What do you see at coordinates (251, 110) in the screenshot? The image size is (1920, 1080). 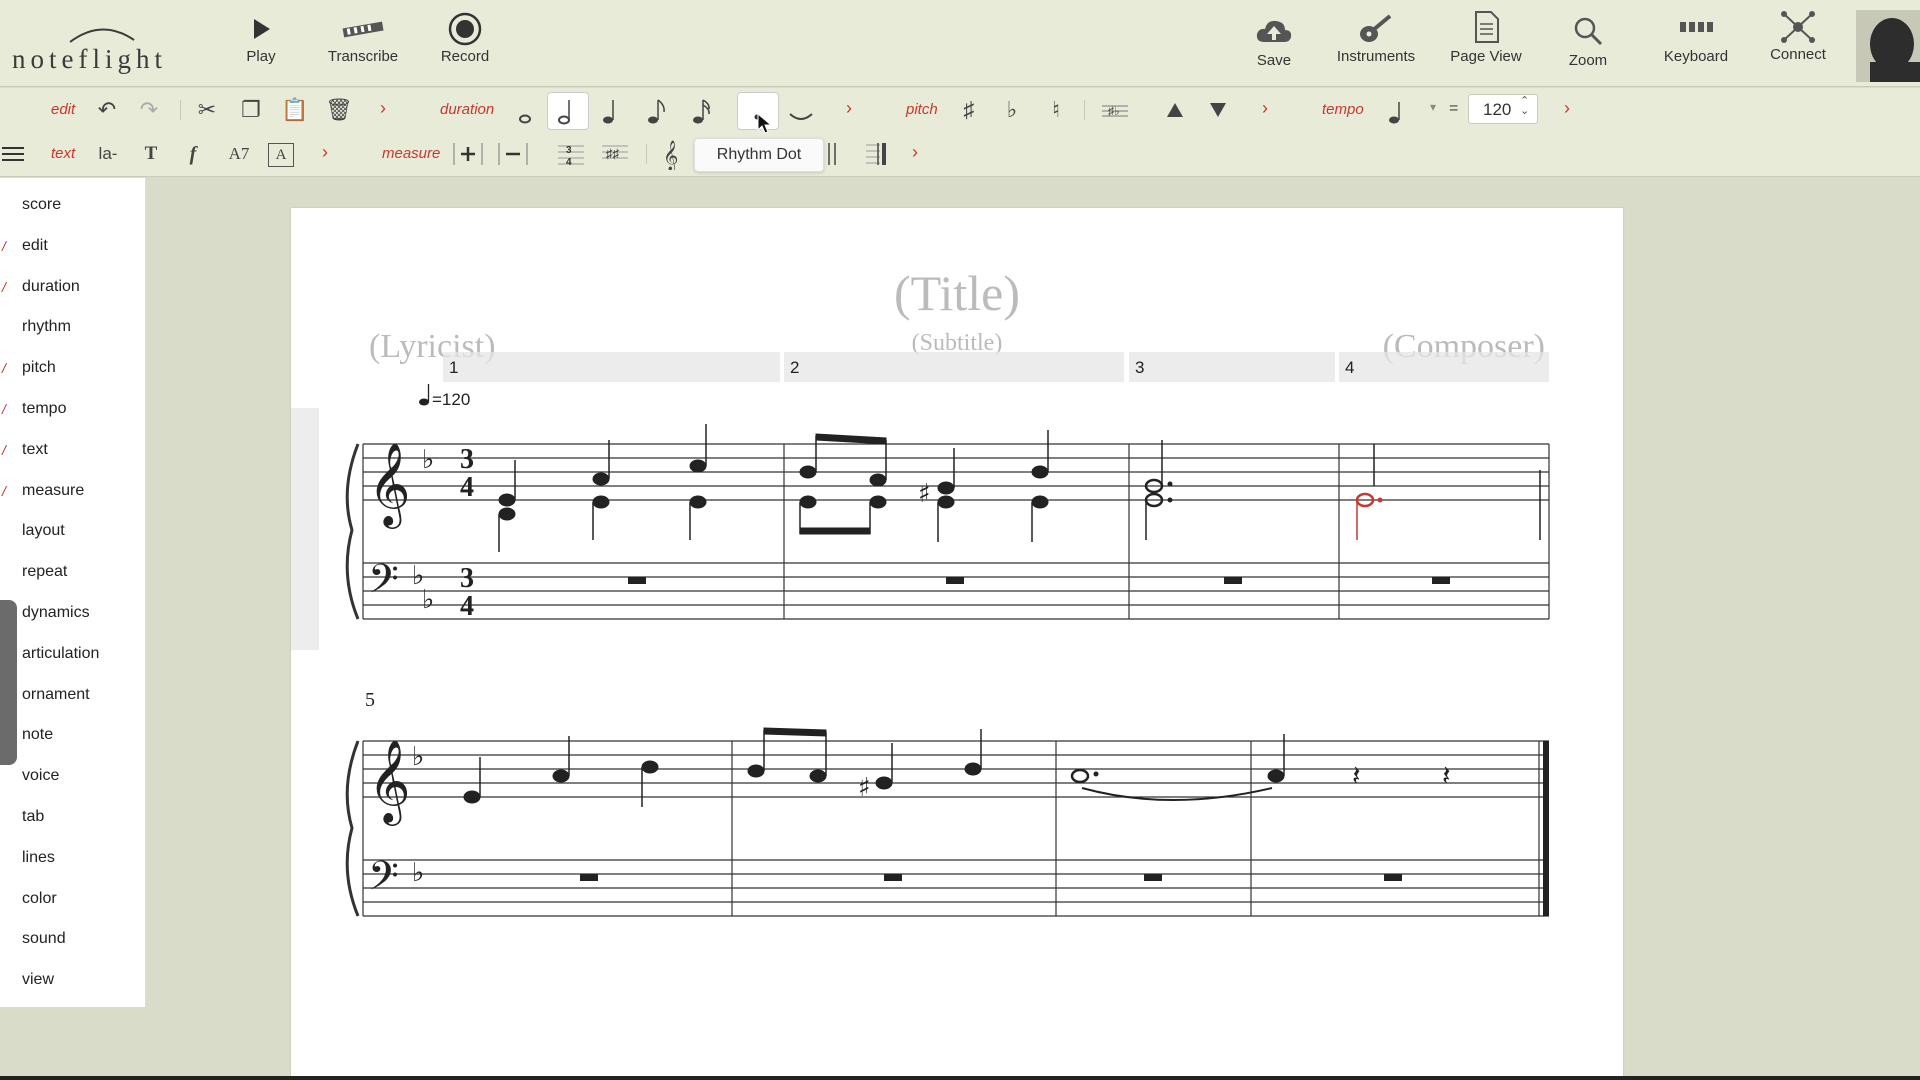 I see `copy-icon: ❐` at bounding box center [251, 110].